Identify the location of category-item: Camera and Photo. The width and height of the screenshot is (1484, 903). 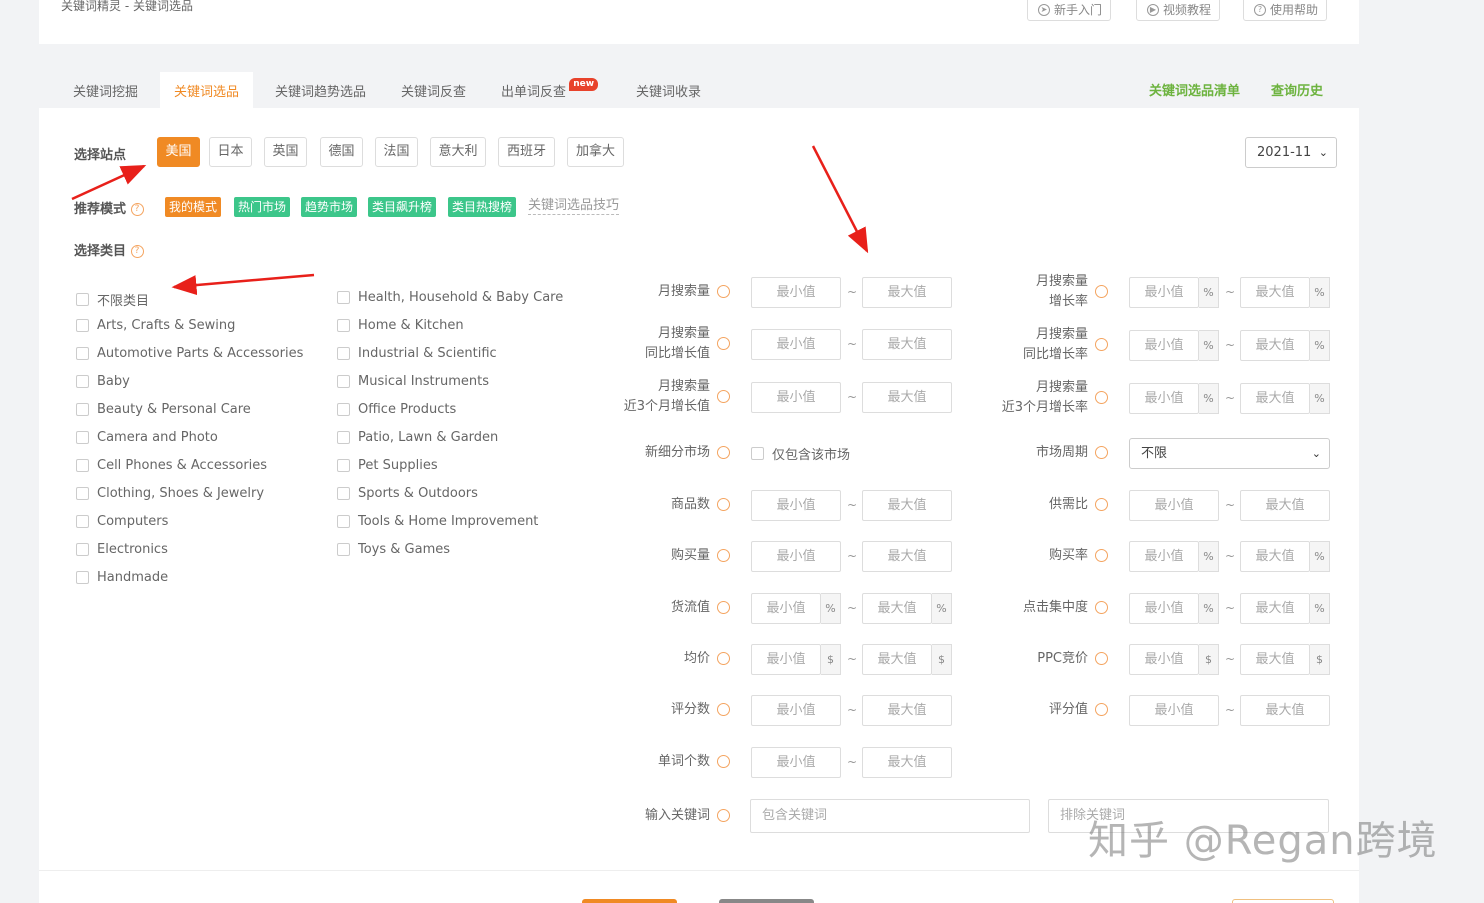
(147, 437).